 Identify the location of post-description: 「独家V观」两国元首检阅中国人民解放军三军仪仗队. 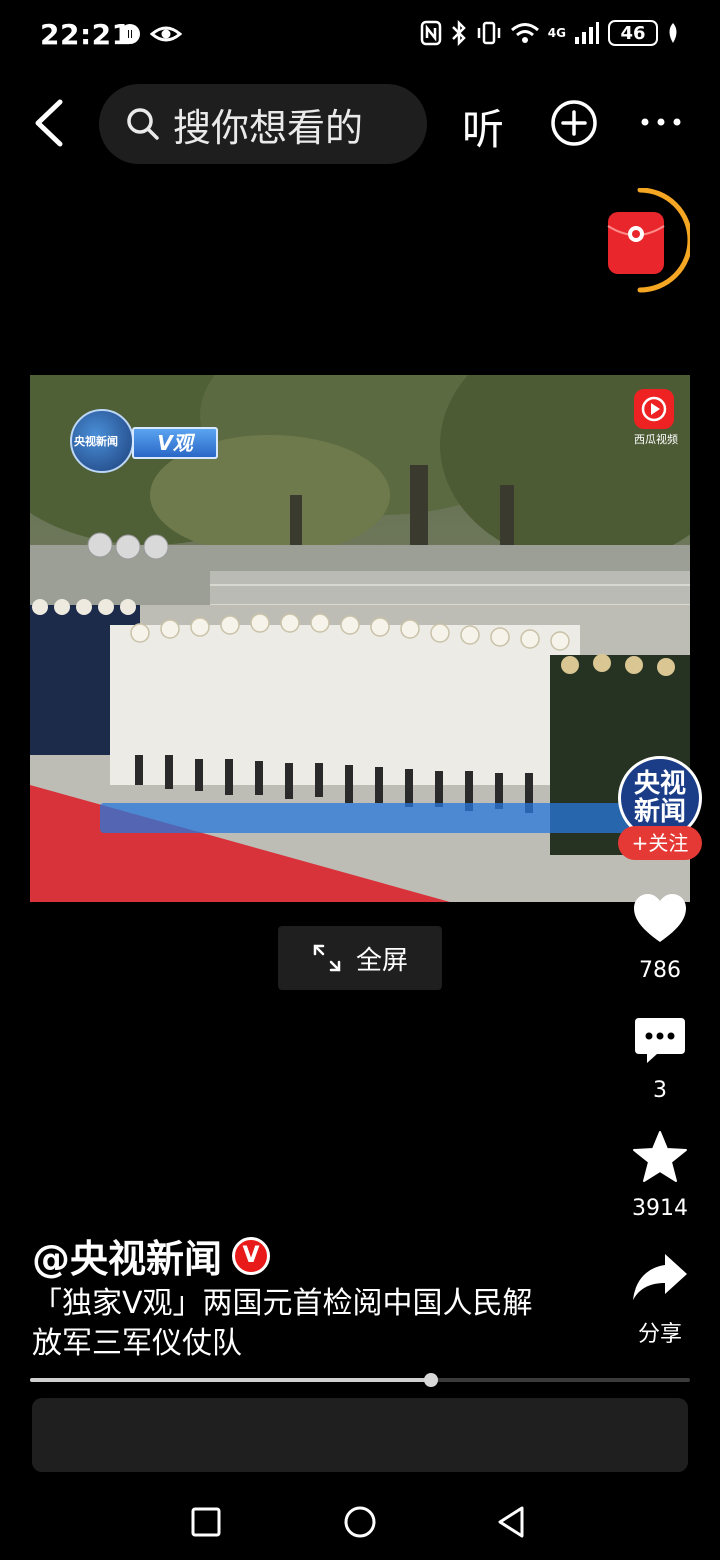
(282, 1323).